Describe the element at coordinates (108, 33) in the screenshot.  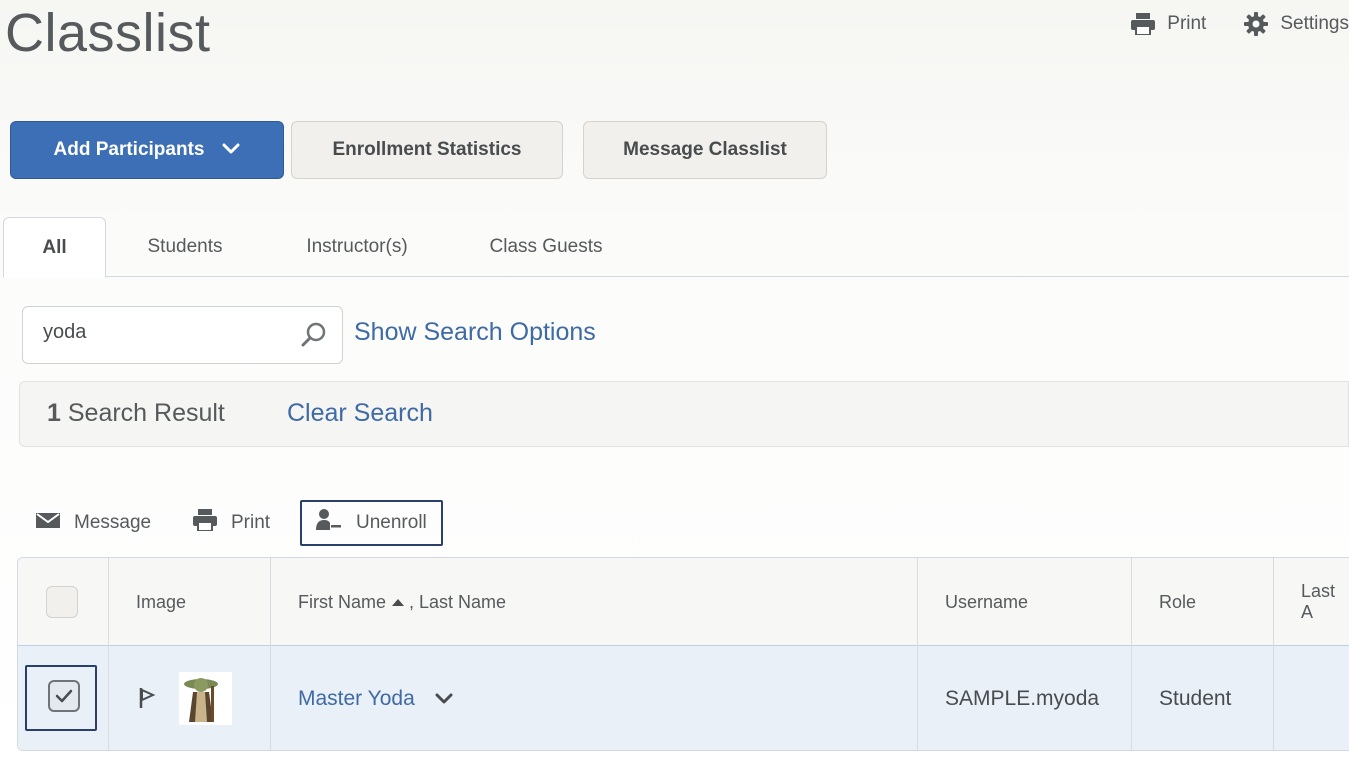
I see `page-title: Classlist` at that location.